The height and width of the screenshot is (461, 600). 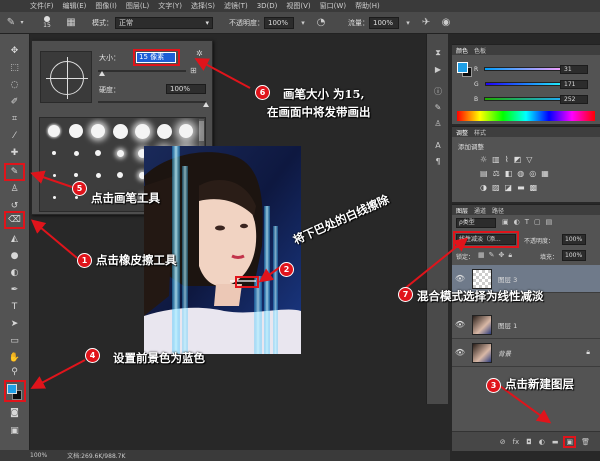 I want to click on curves-icon: ⌇, so click(x=507, y=159).